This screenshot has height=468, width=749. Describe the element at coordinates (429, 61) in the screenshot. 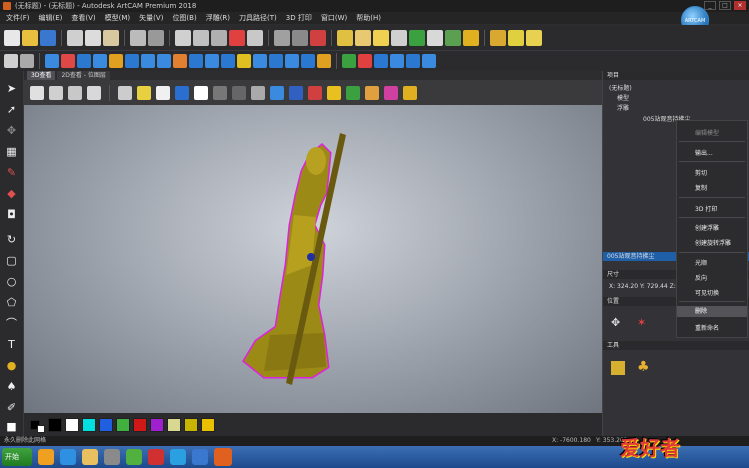

I see `relief-blend-icon` at that location.